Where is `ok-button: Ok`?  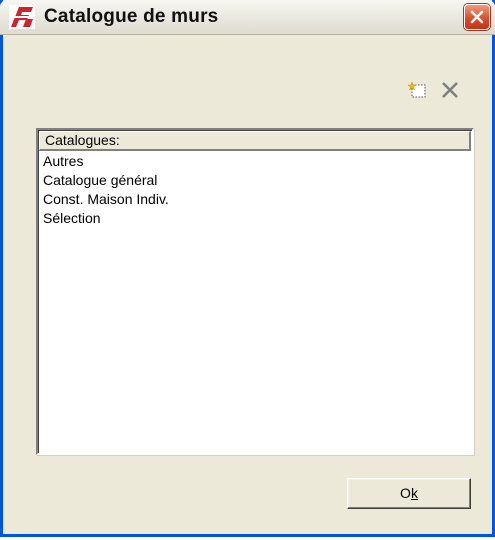
ok-button: Ok is located at coordinates (409, 493).